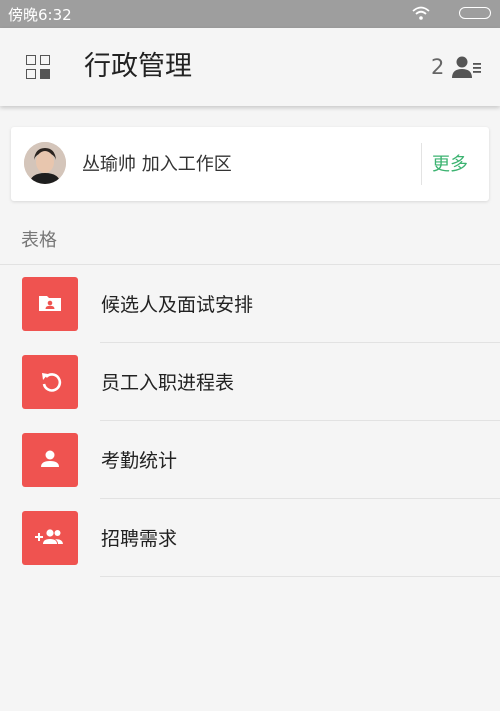  Describe the element at coordinates (139, 461) in the screenshot. I see `list-item-label: 考勤统计` at that location.